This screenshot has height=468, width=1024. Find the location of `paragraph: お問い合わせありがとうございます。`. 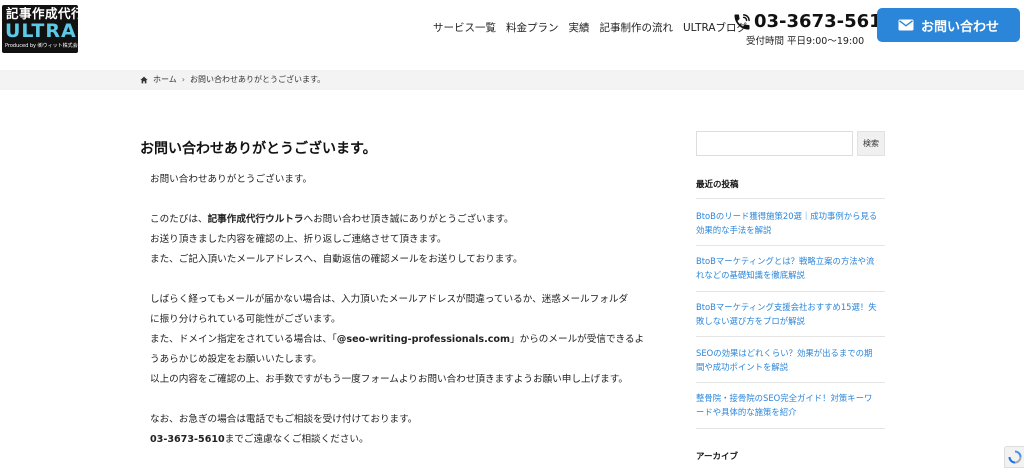

paragraph: お問い合わせありがとうございます。 is located at coordinates (231, 179).